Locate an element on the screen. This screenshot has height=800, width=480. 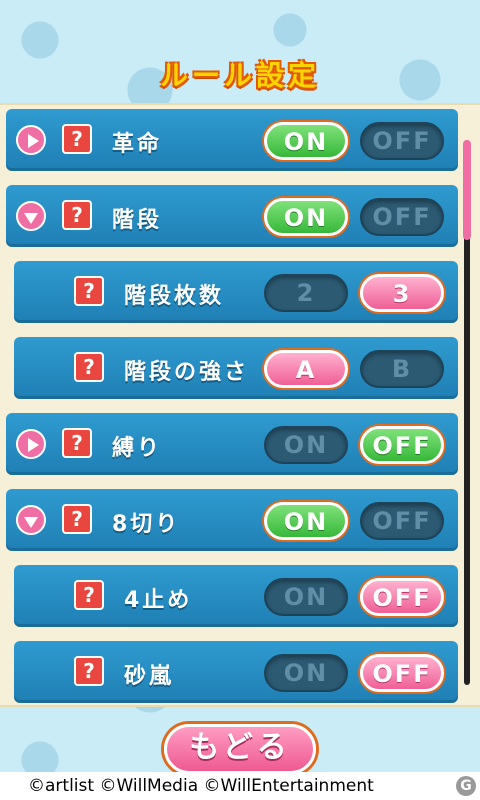
rule-label: 8切り is located at coordinates (146, 524).